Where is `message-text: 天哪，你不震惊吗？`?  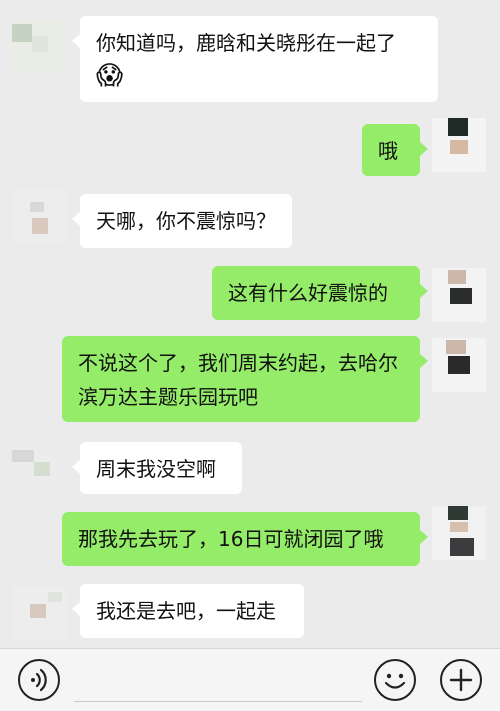 message-text: 天哪，你不震惊吗？ is located at coordinates (186, 221).